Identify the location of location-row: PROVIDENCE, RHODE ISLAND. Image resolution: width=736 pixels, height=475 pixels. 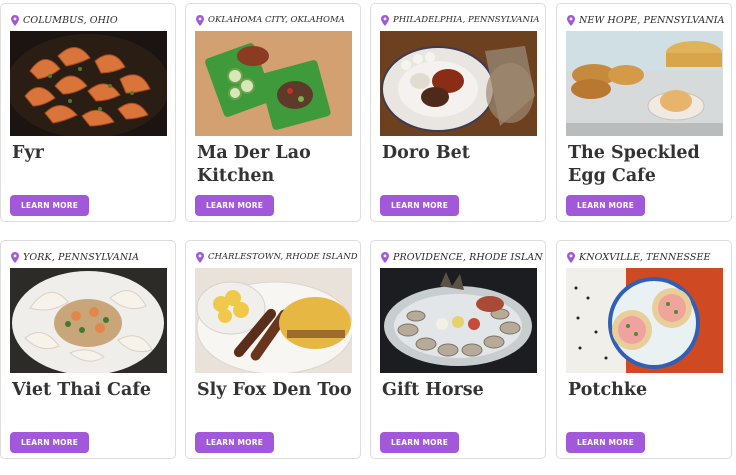
(462, 257).